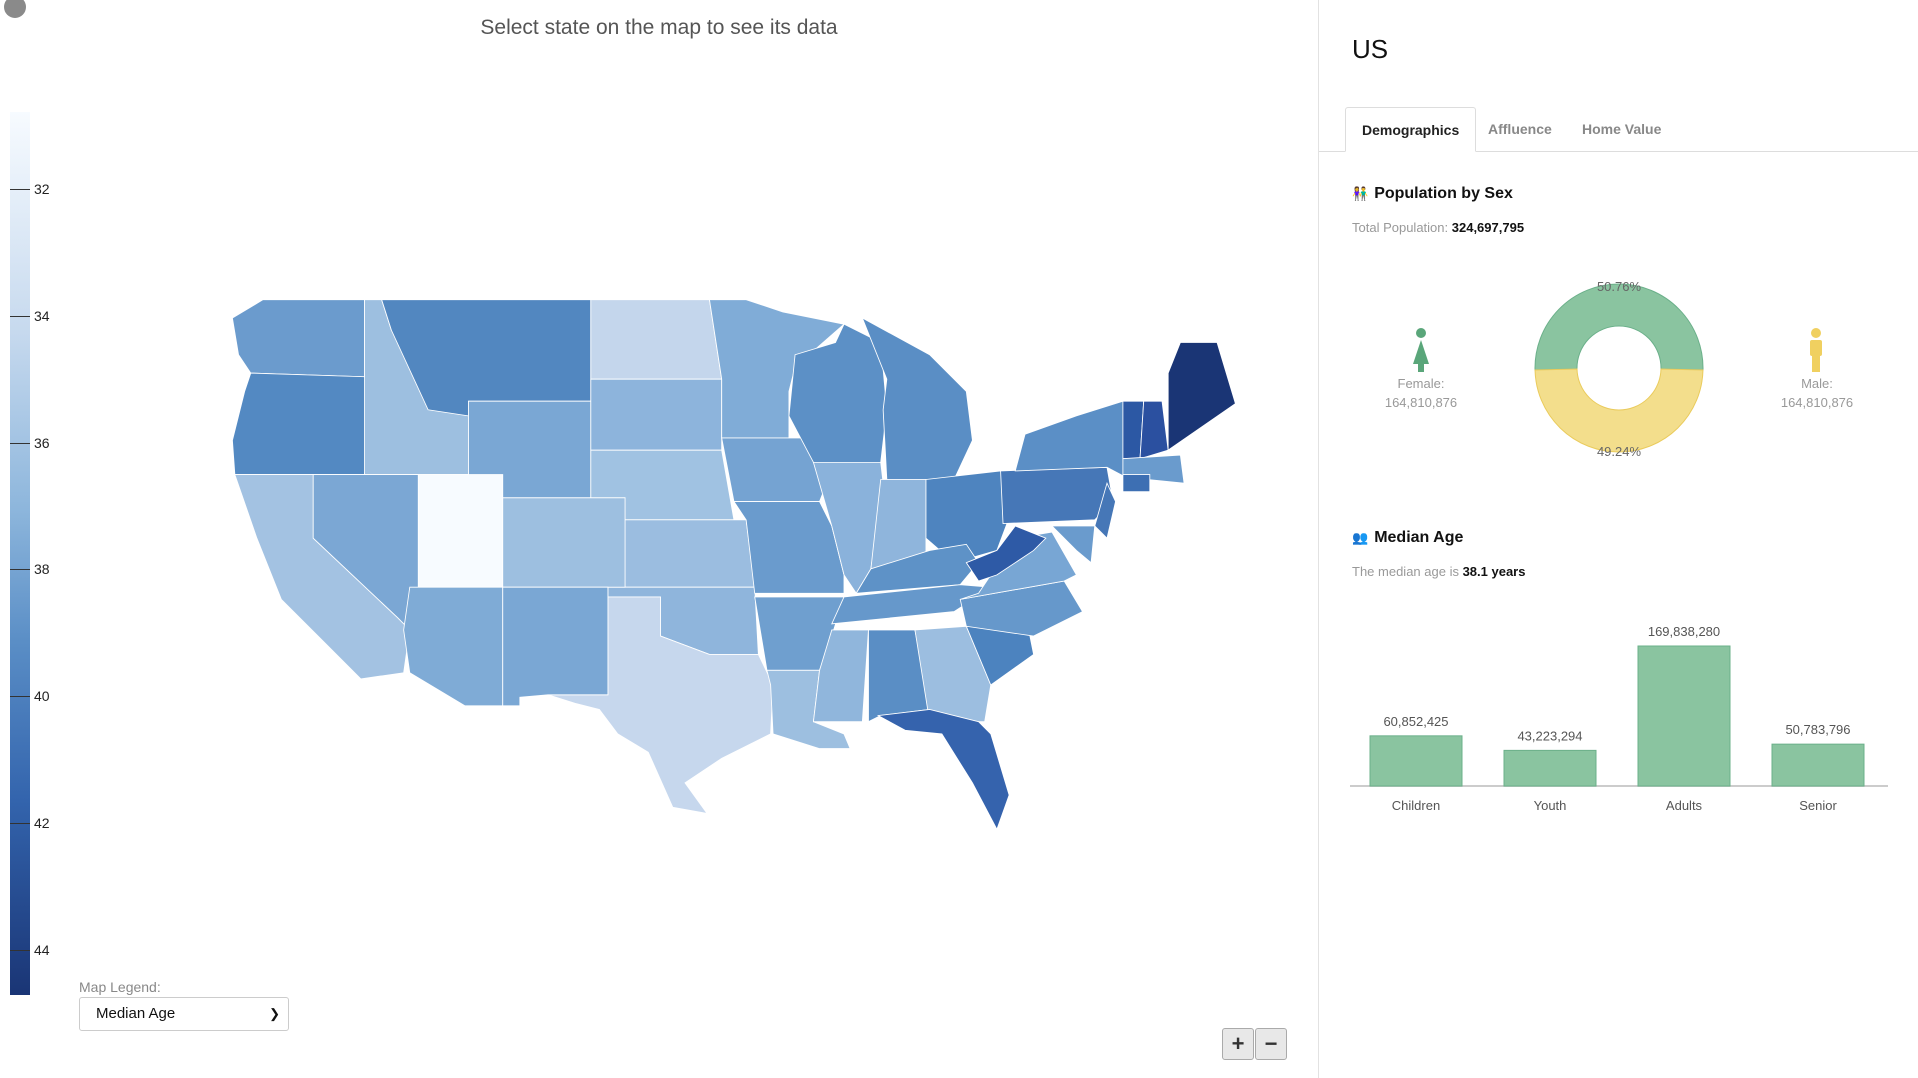 Image resolution: width=1918 pixels, height=1078 pixels. Describe the element at coordinates (120, 987) in the screenshot. I see `map-legend-label: Map Legend:` at that location.